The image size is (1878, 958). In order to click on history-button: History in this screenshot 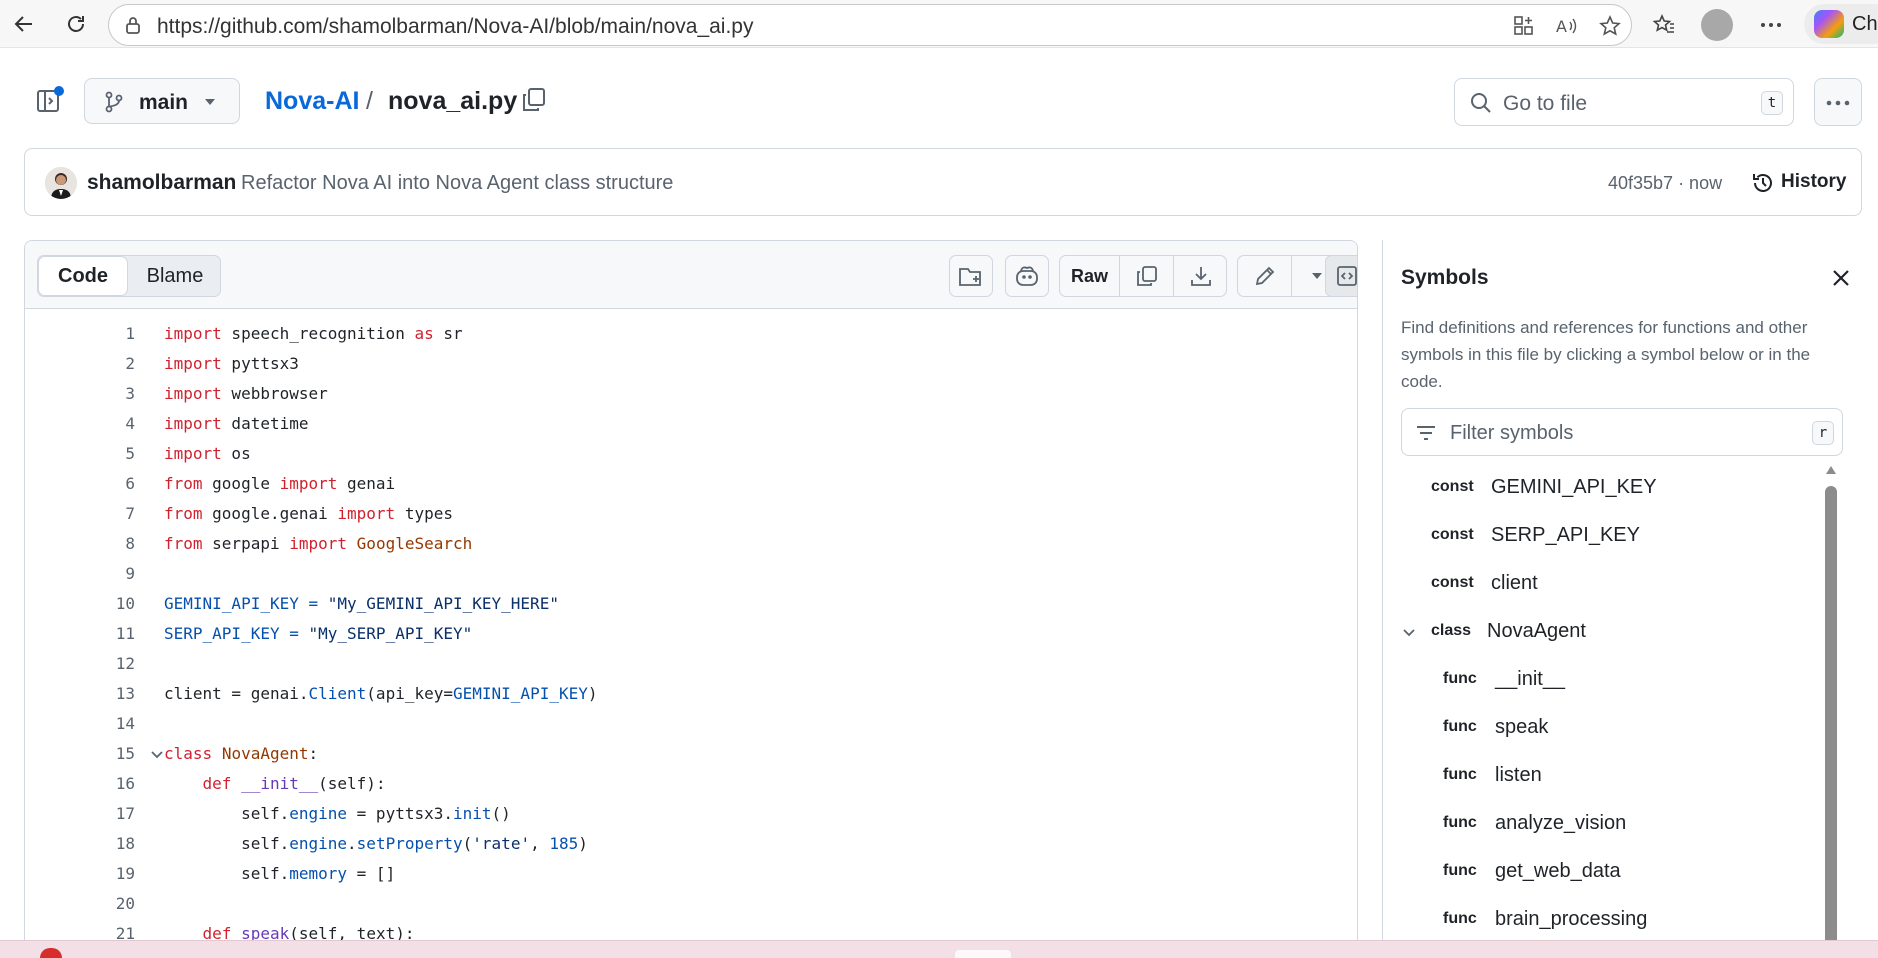, I will do `click(1795, 183)`.